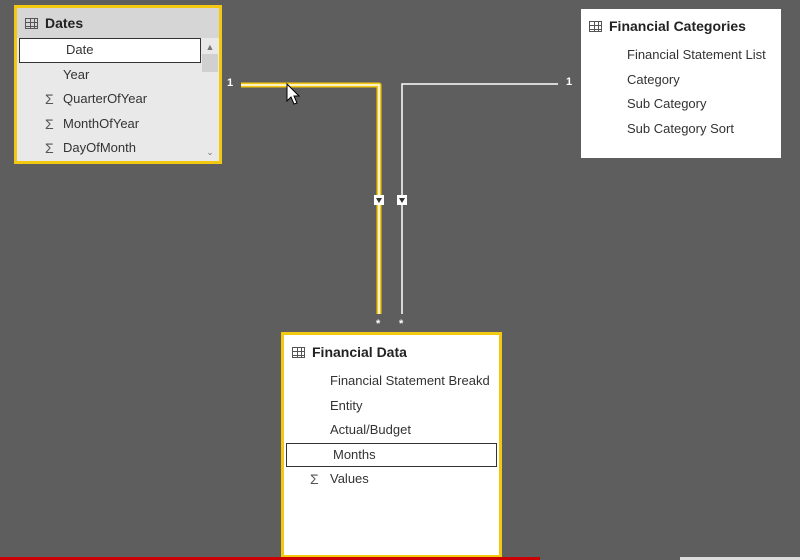 The image size is (800, 560). What do you see at coordinates (101, 123) in the screenshot?
I see `field-label: MonthOfYear` at bounding box center [101, 123].